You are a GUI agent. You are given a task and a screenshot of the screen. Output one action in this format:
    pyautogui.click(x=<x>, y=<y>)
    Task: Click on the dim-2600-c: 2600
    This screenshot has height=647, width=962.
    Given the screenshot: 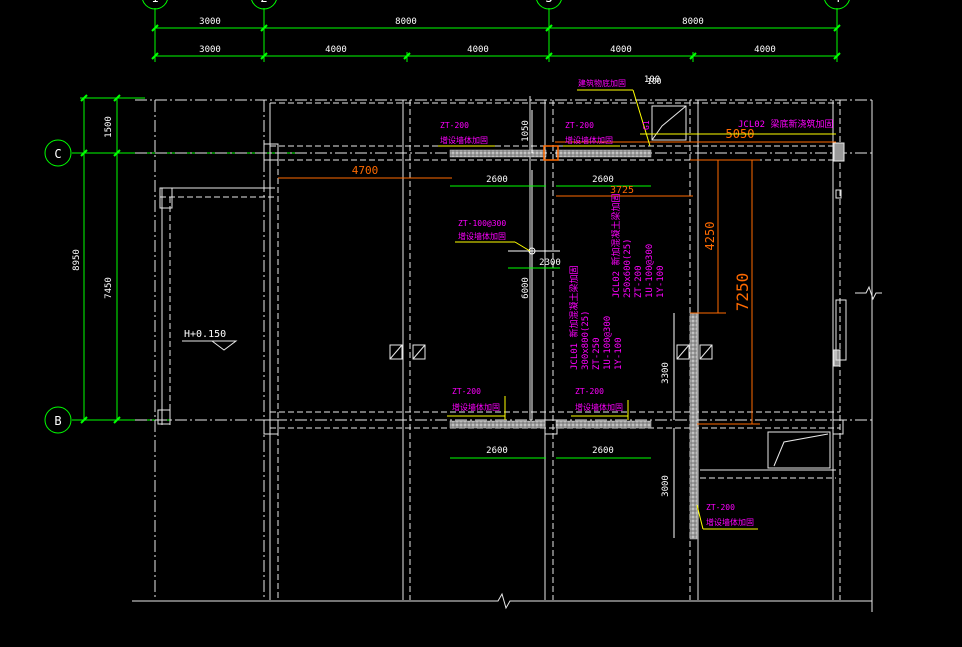 What is the action you would take?
    pyautogui.click(x=497, y=451)
    